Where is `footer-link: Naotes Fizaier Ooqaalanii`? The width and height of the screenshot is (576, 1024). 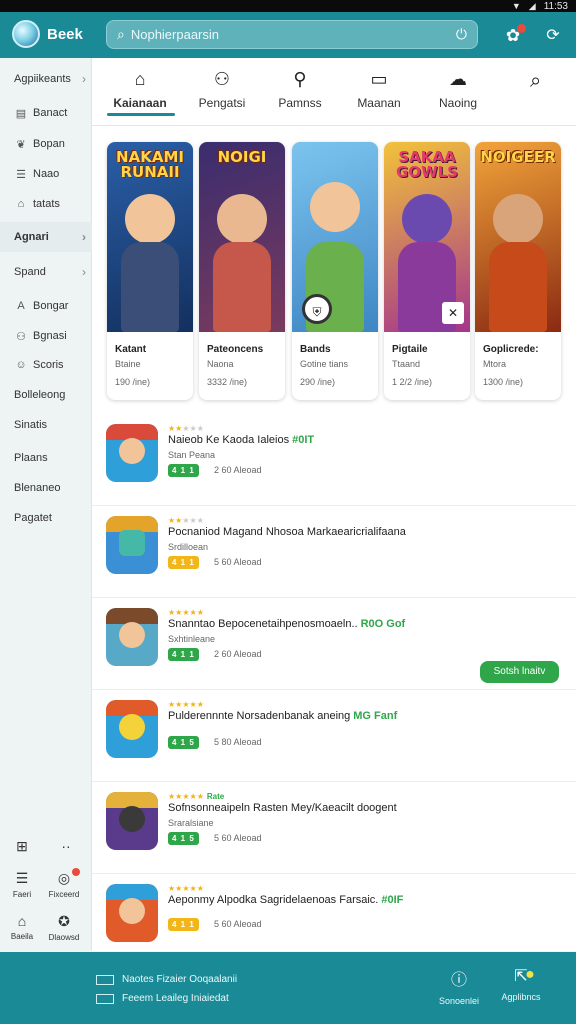 footer-link: Naotes Fizaier Ooqaalanii is located at coordinates (166, 979).